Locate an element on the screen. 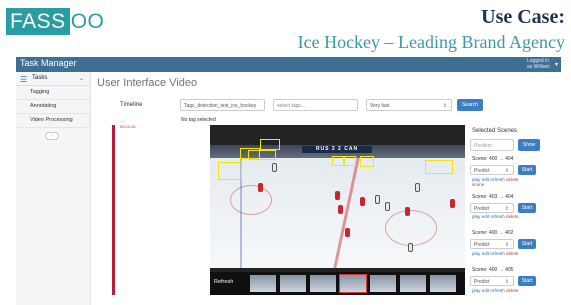  sidebar-section-tasks: ☰ Tasks ⌄ is located at coordinates (53, 79).